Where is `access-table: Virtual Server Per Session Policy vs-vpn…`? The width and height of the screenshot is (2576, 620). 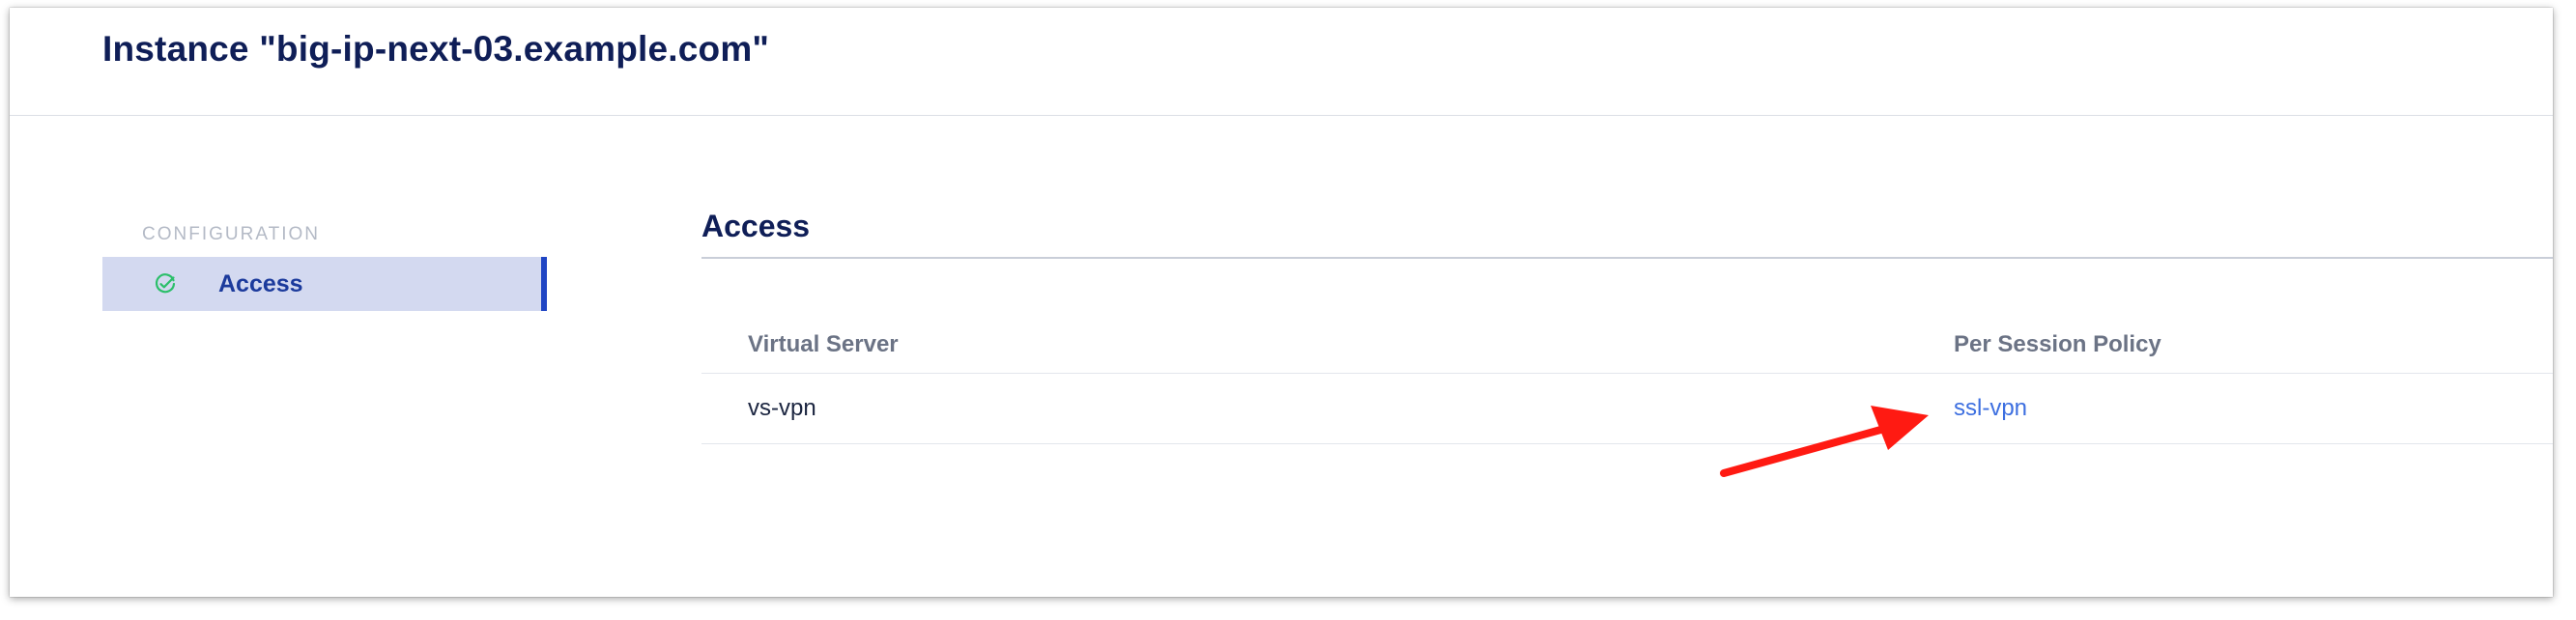 access-table: Virtual Server Per Session Policy vs-vpn… is located at coordinates (1627, 380).